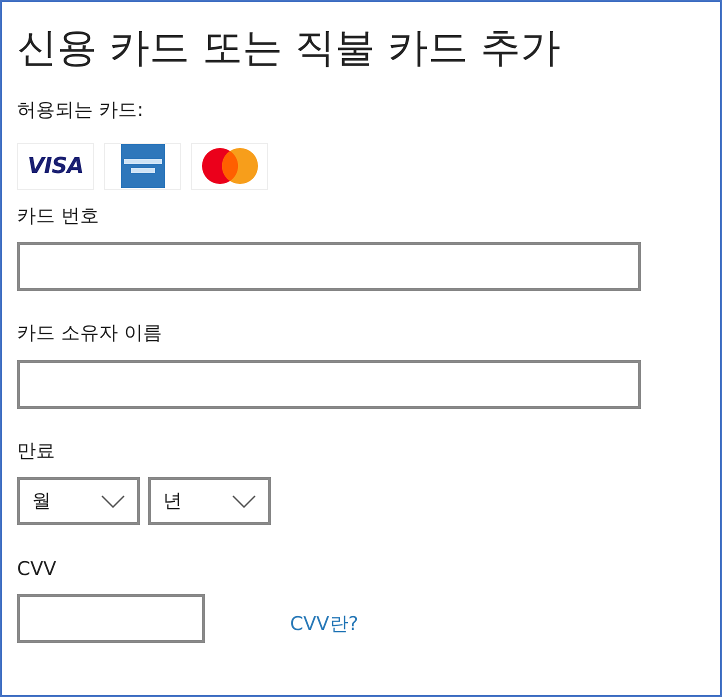  Describe the element at coordinates (90, 333) in the screenshot. I see `field-label: 카드 소유자 이름` at that location.